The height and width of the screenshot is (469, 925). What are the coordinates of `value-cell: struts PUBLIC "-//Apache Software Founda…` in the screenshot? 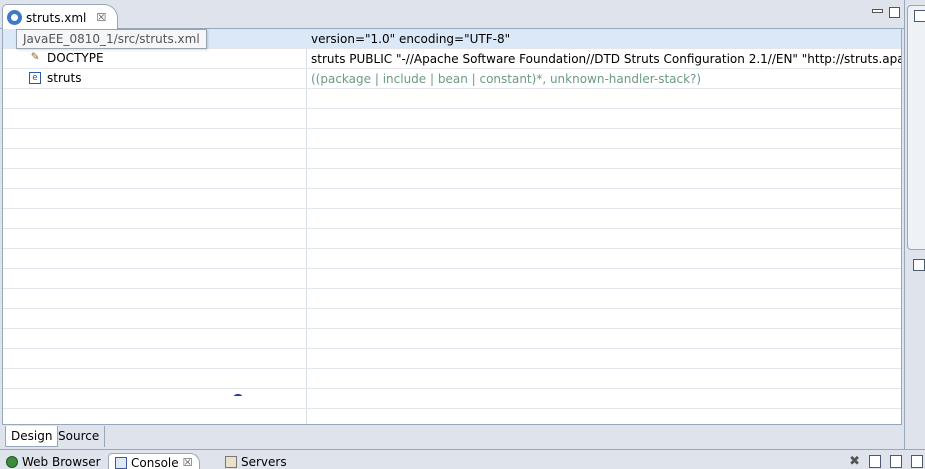 It's located at (606, 59).